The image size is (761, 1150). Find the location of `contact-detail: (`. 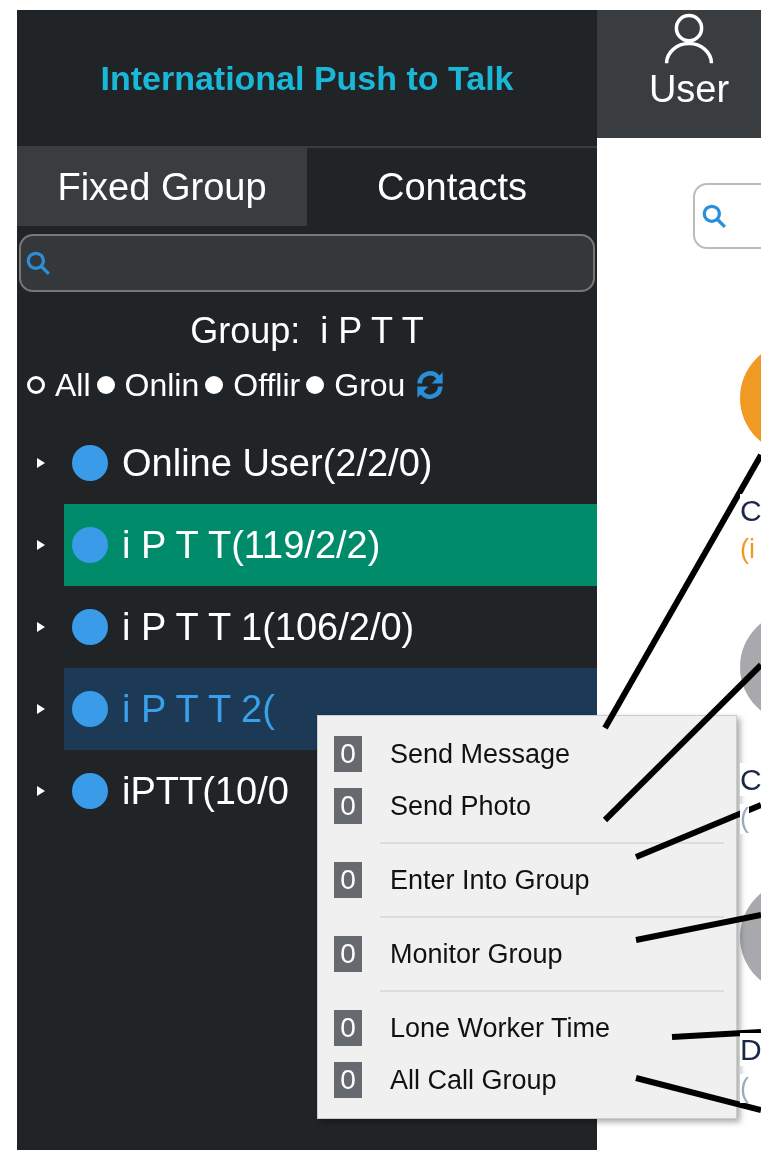

contact-detail: ( is located at coordinates (744, 819).